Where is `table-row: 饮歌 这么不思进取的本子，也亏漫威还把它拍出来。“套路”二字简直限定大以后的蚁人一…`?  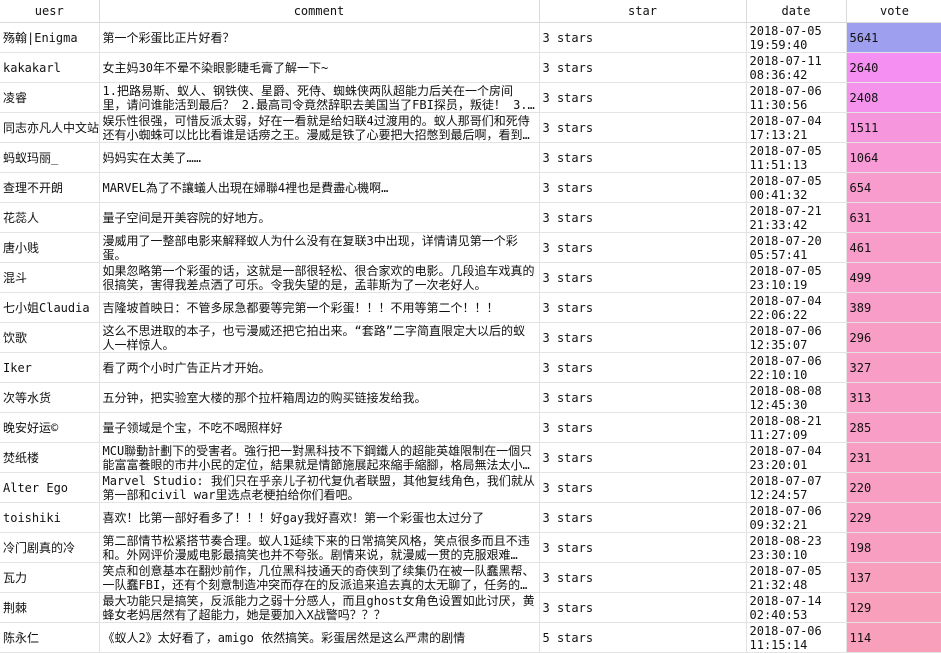
table-row: 饮歌 这么不思进取的本子，也亏漫威还把它拍出来。“套路”二字简直限定大以后的蚁人一… is located at coordinates (470, 337).